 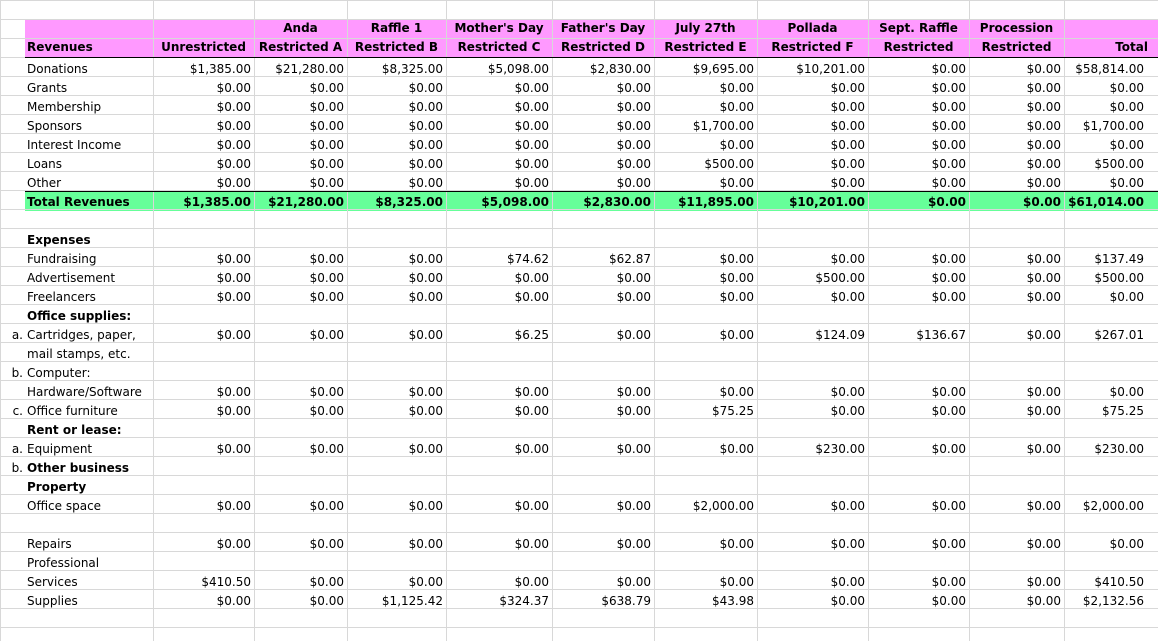 What do you see at coordinates (89, 69) in the screenshot?
I see `row-label: Donations` at bounding box center [89, 69].